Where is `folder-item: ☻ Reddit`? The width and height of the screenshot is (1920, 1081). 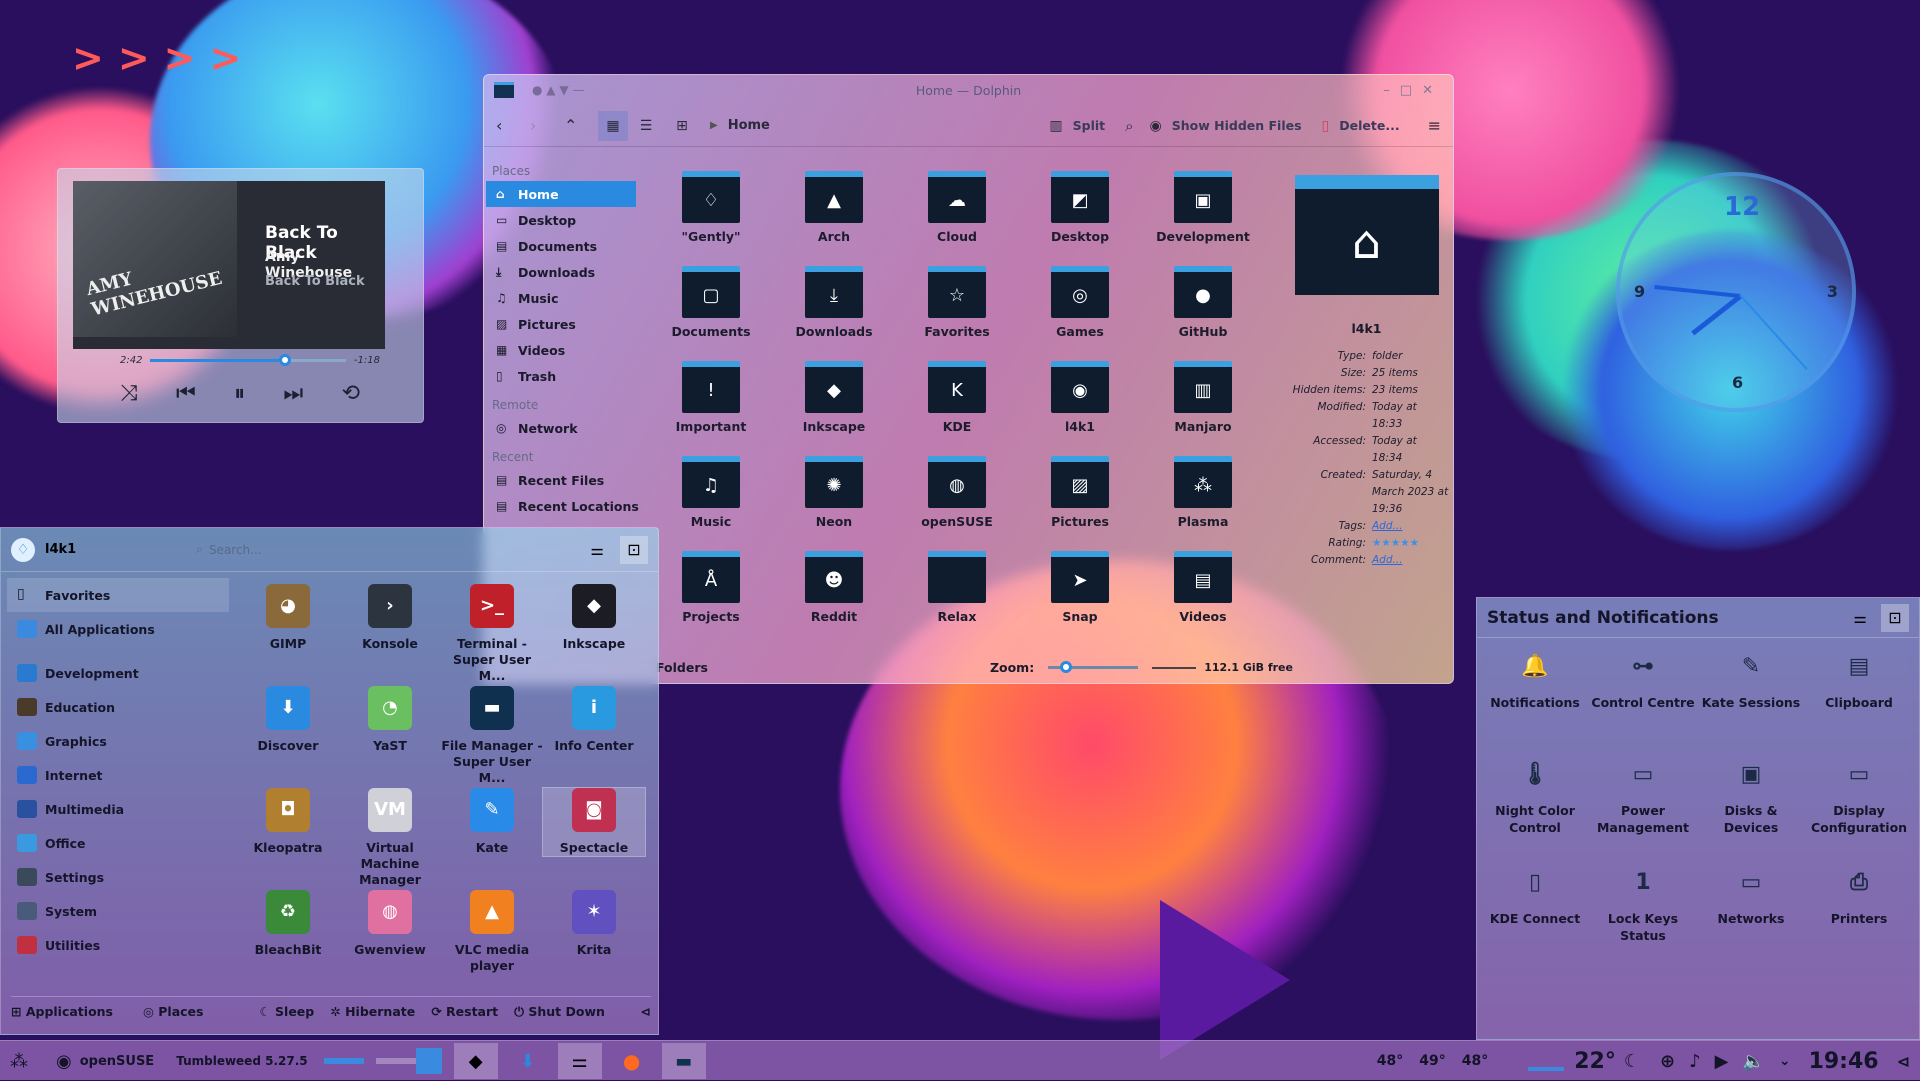
folder-item: ☻ Reddit is located at coordinates (834, 587).